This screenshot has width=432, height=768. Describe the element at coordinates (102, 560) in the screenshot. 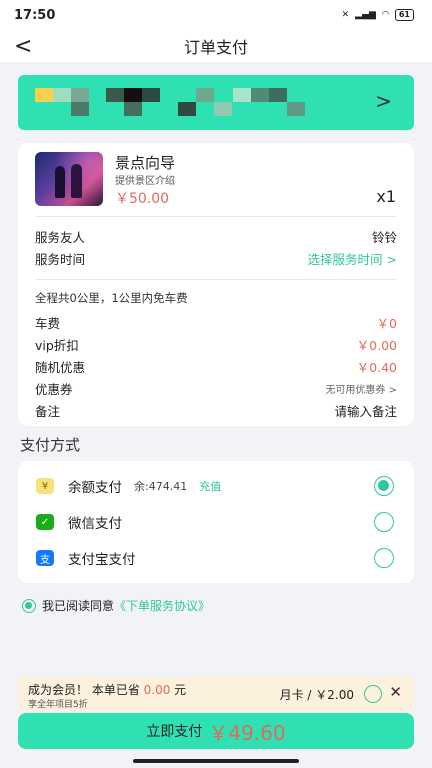

I see `alipay-label: 支付宝支付` at that location.